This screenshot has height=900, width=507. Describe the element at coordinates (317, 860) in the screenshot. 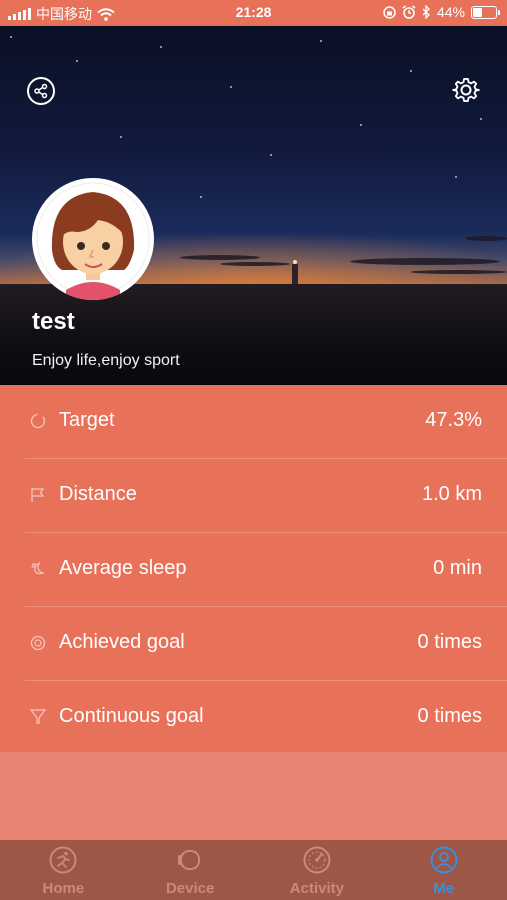

I see `gauge-icon` at that location.